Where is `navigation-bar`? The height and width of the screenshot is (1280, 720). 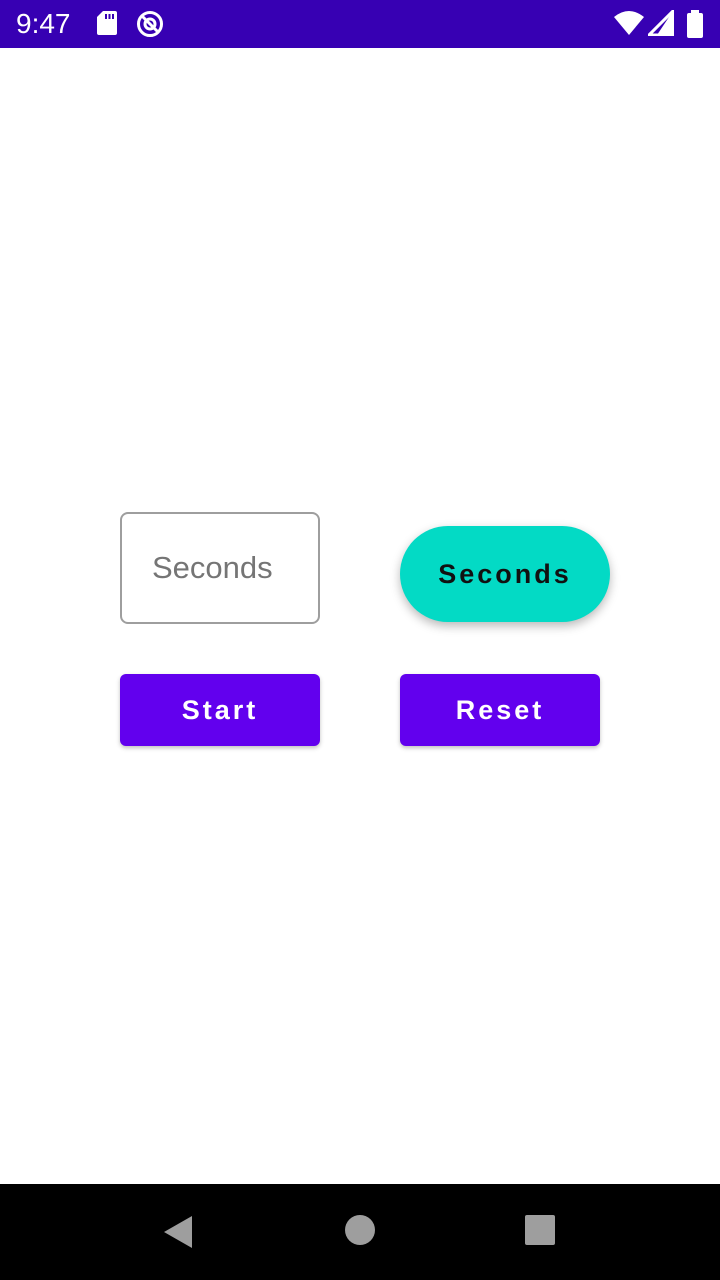
navigation-bar is located at coordinates (360, 1232).